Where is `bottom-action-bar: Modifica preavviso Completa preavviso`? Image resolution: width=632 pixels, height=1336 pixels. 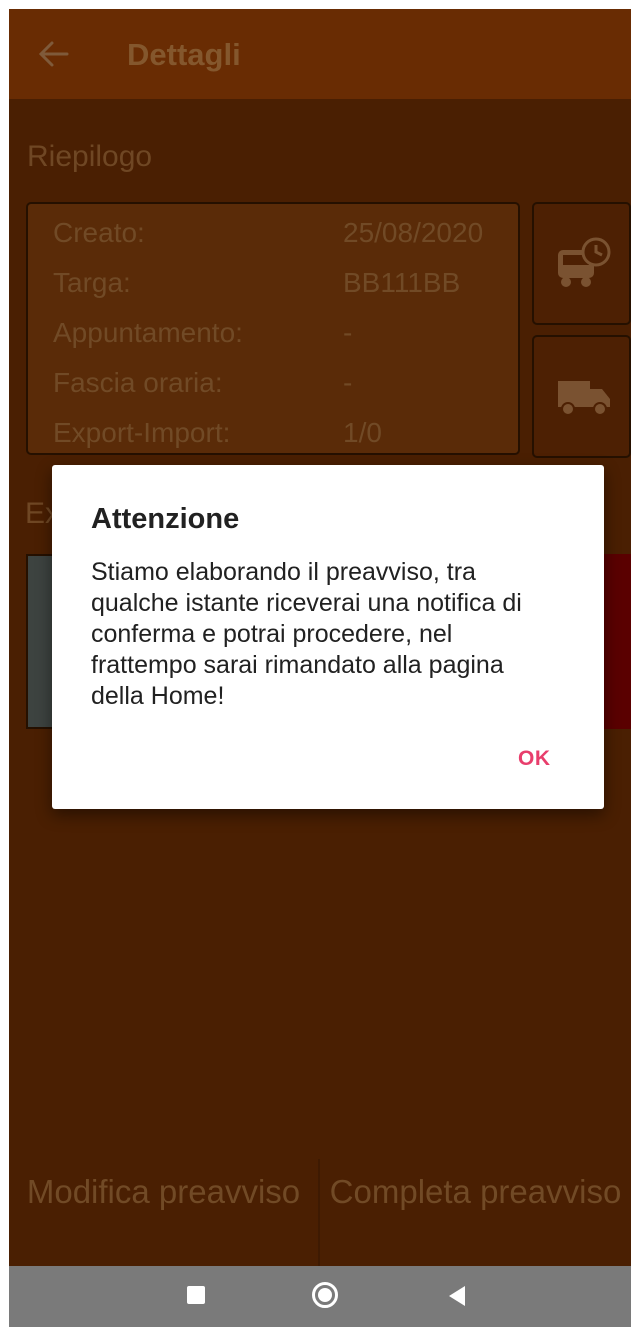
bottom-action-bar: Modifica preavviso Completa preavviso is located at coordinates (320, 1212).